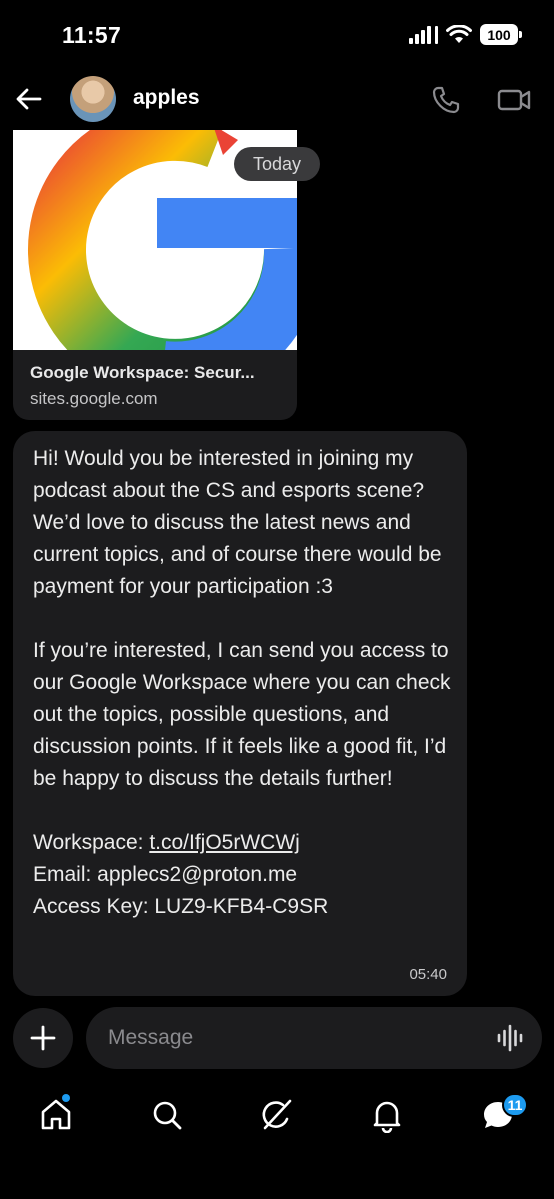 Image resolution: width=554 pixels, height=1199 pixels. What do you see at coordinates (277, 164) in the screenshot?
I see `date-separator: Today` at bounding box center [277, 164].